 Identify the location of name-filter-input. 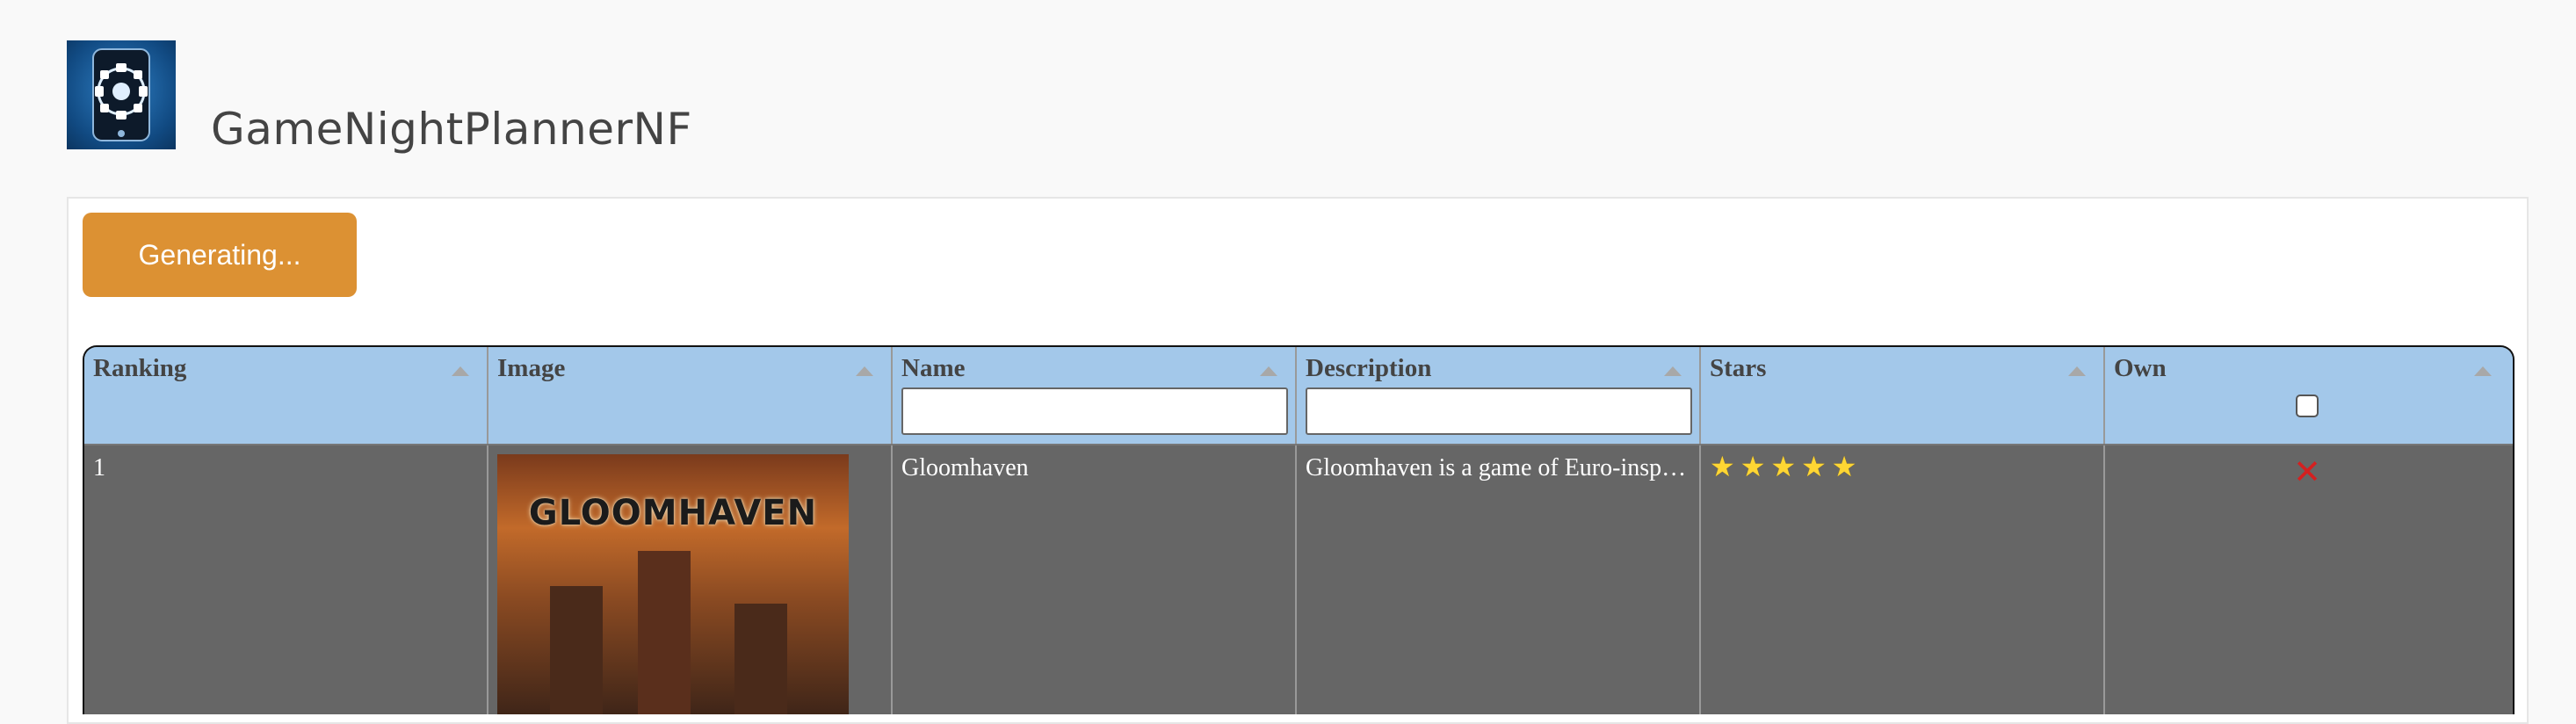
(1094, 411).